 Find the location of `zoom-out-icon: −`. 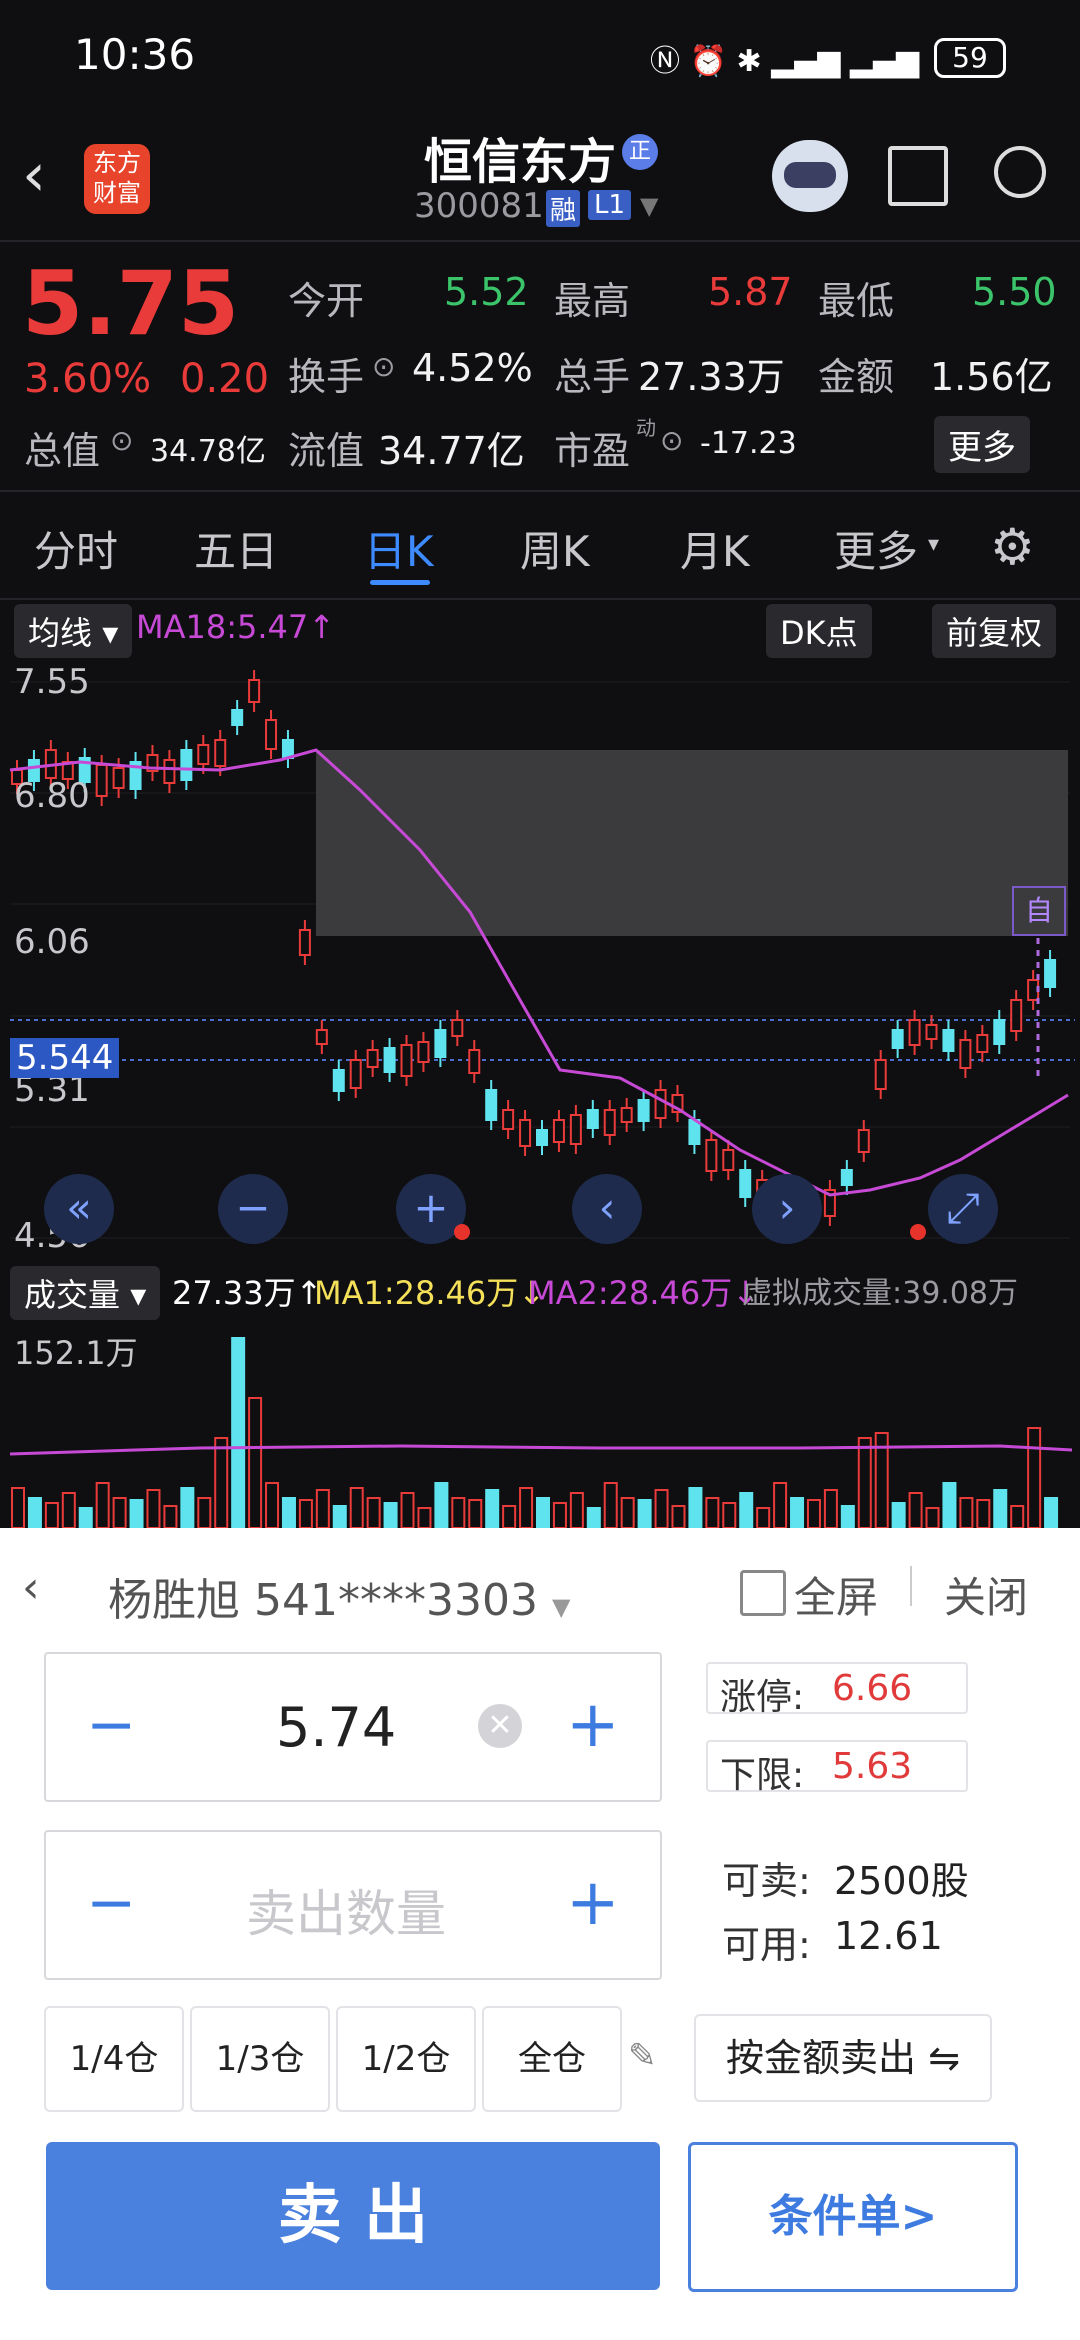

zoom-out-icon: − is located at coordinates (253, 1209).